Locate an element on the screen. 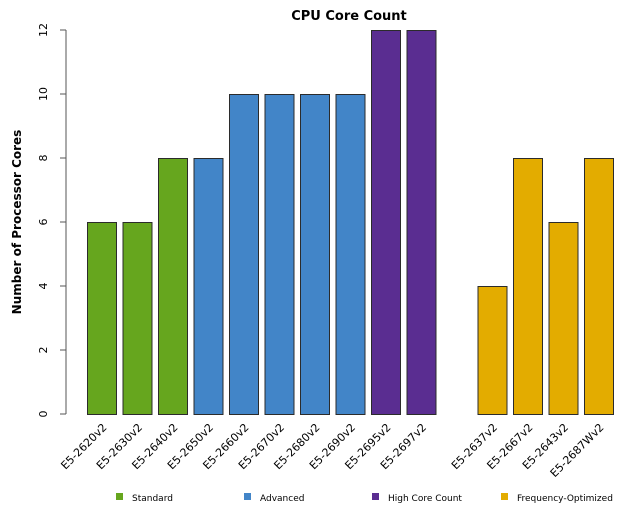  legend-label: High Core Count is located at coordinates (425, 499).